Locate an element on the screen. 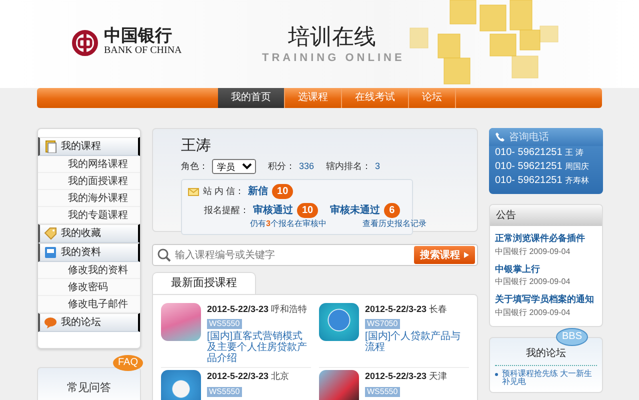 This screenshot has width=639, height=400. course-title-link: [国内]个人贷款产品与流程 is located at coordinates (417, 342).